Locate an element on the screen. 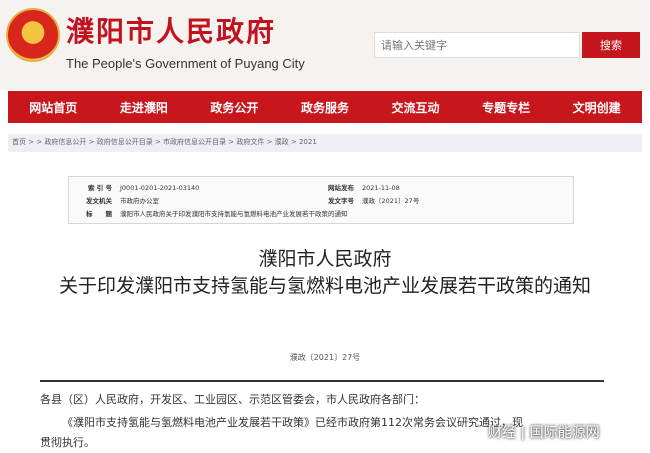 This screenshot has width=650, height=453. meta-date-value: 2021-11-08 is located at coordinates (381, 188).